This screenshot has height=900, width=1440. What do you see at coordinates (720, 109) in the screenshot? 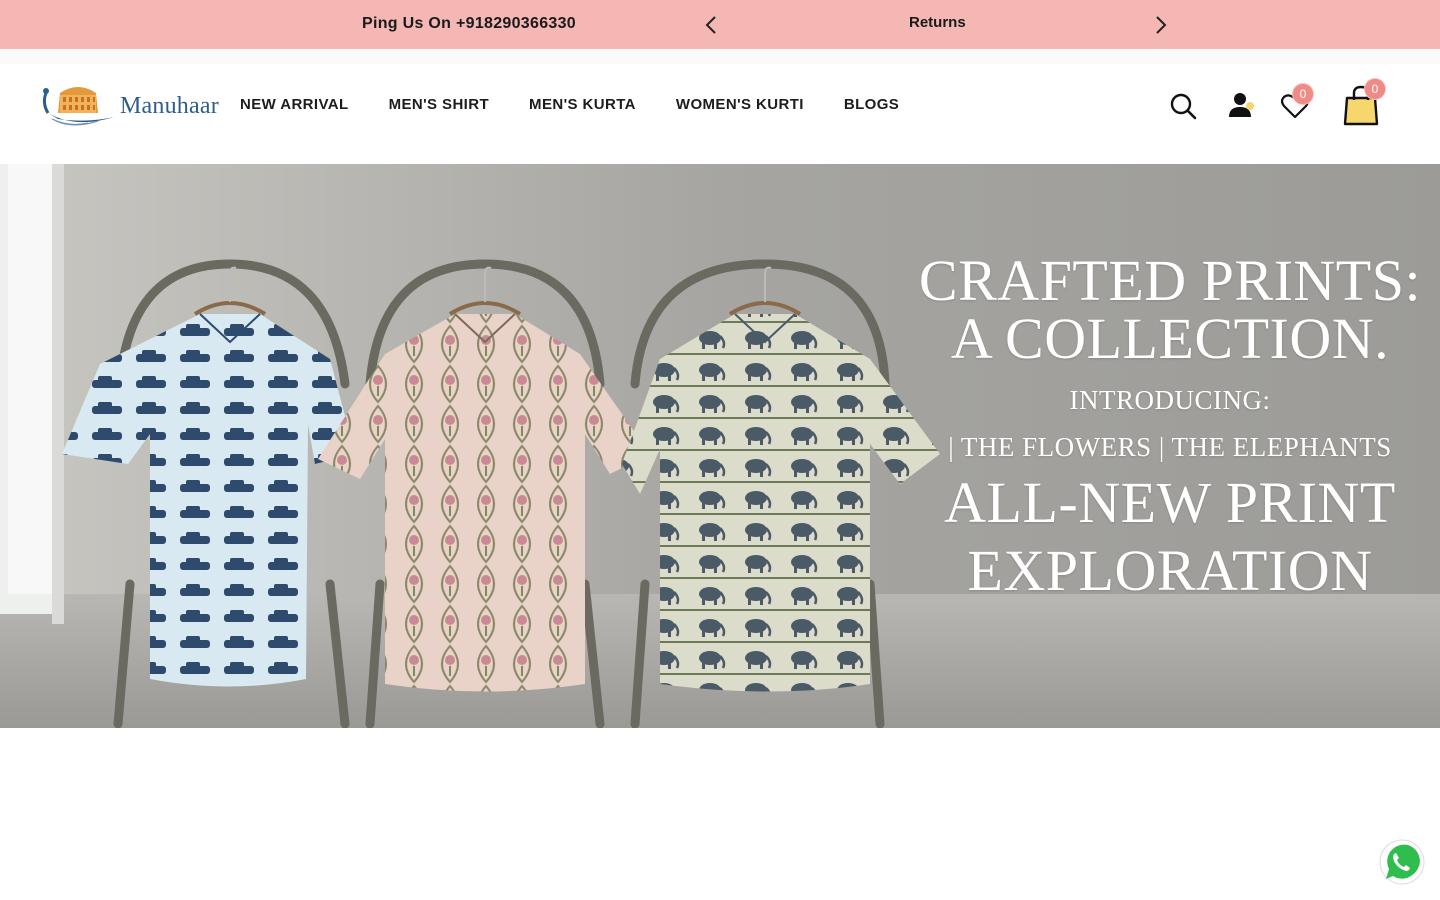
I see `header-actions: 0 0` at bounding box center [720, 109].